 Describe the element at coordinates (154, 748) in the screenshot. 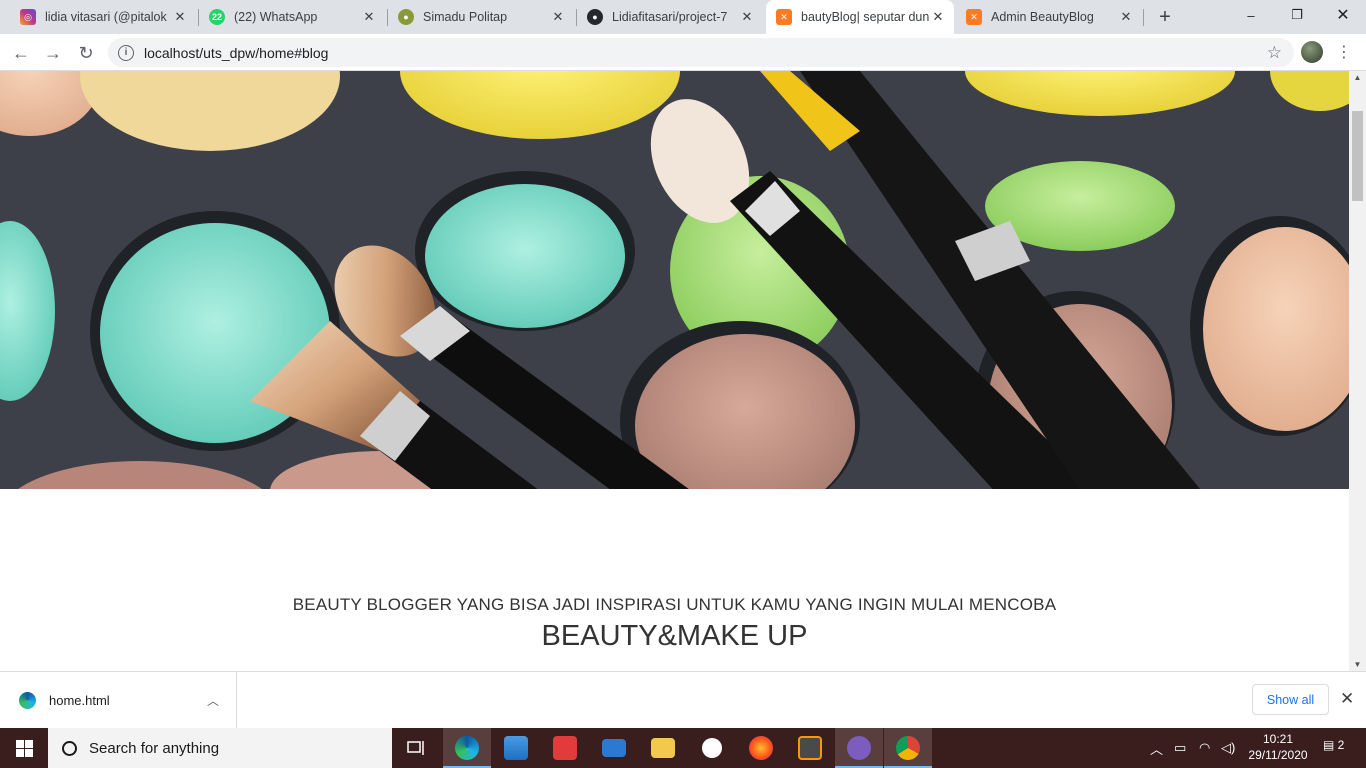

I see `search-placeholder: Search for anything` at that location.